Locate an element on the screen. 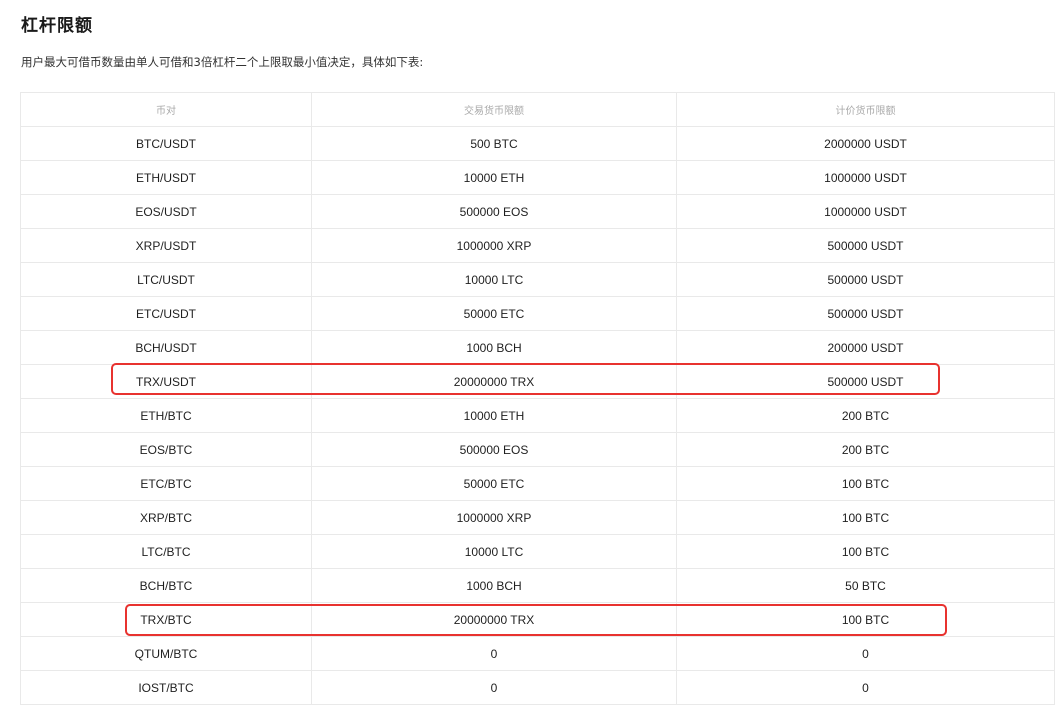  table-row: QTUM/BTC 0 0 is located at coordinates (537, 653).